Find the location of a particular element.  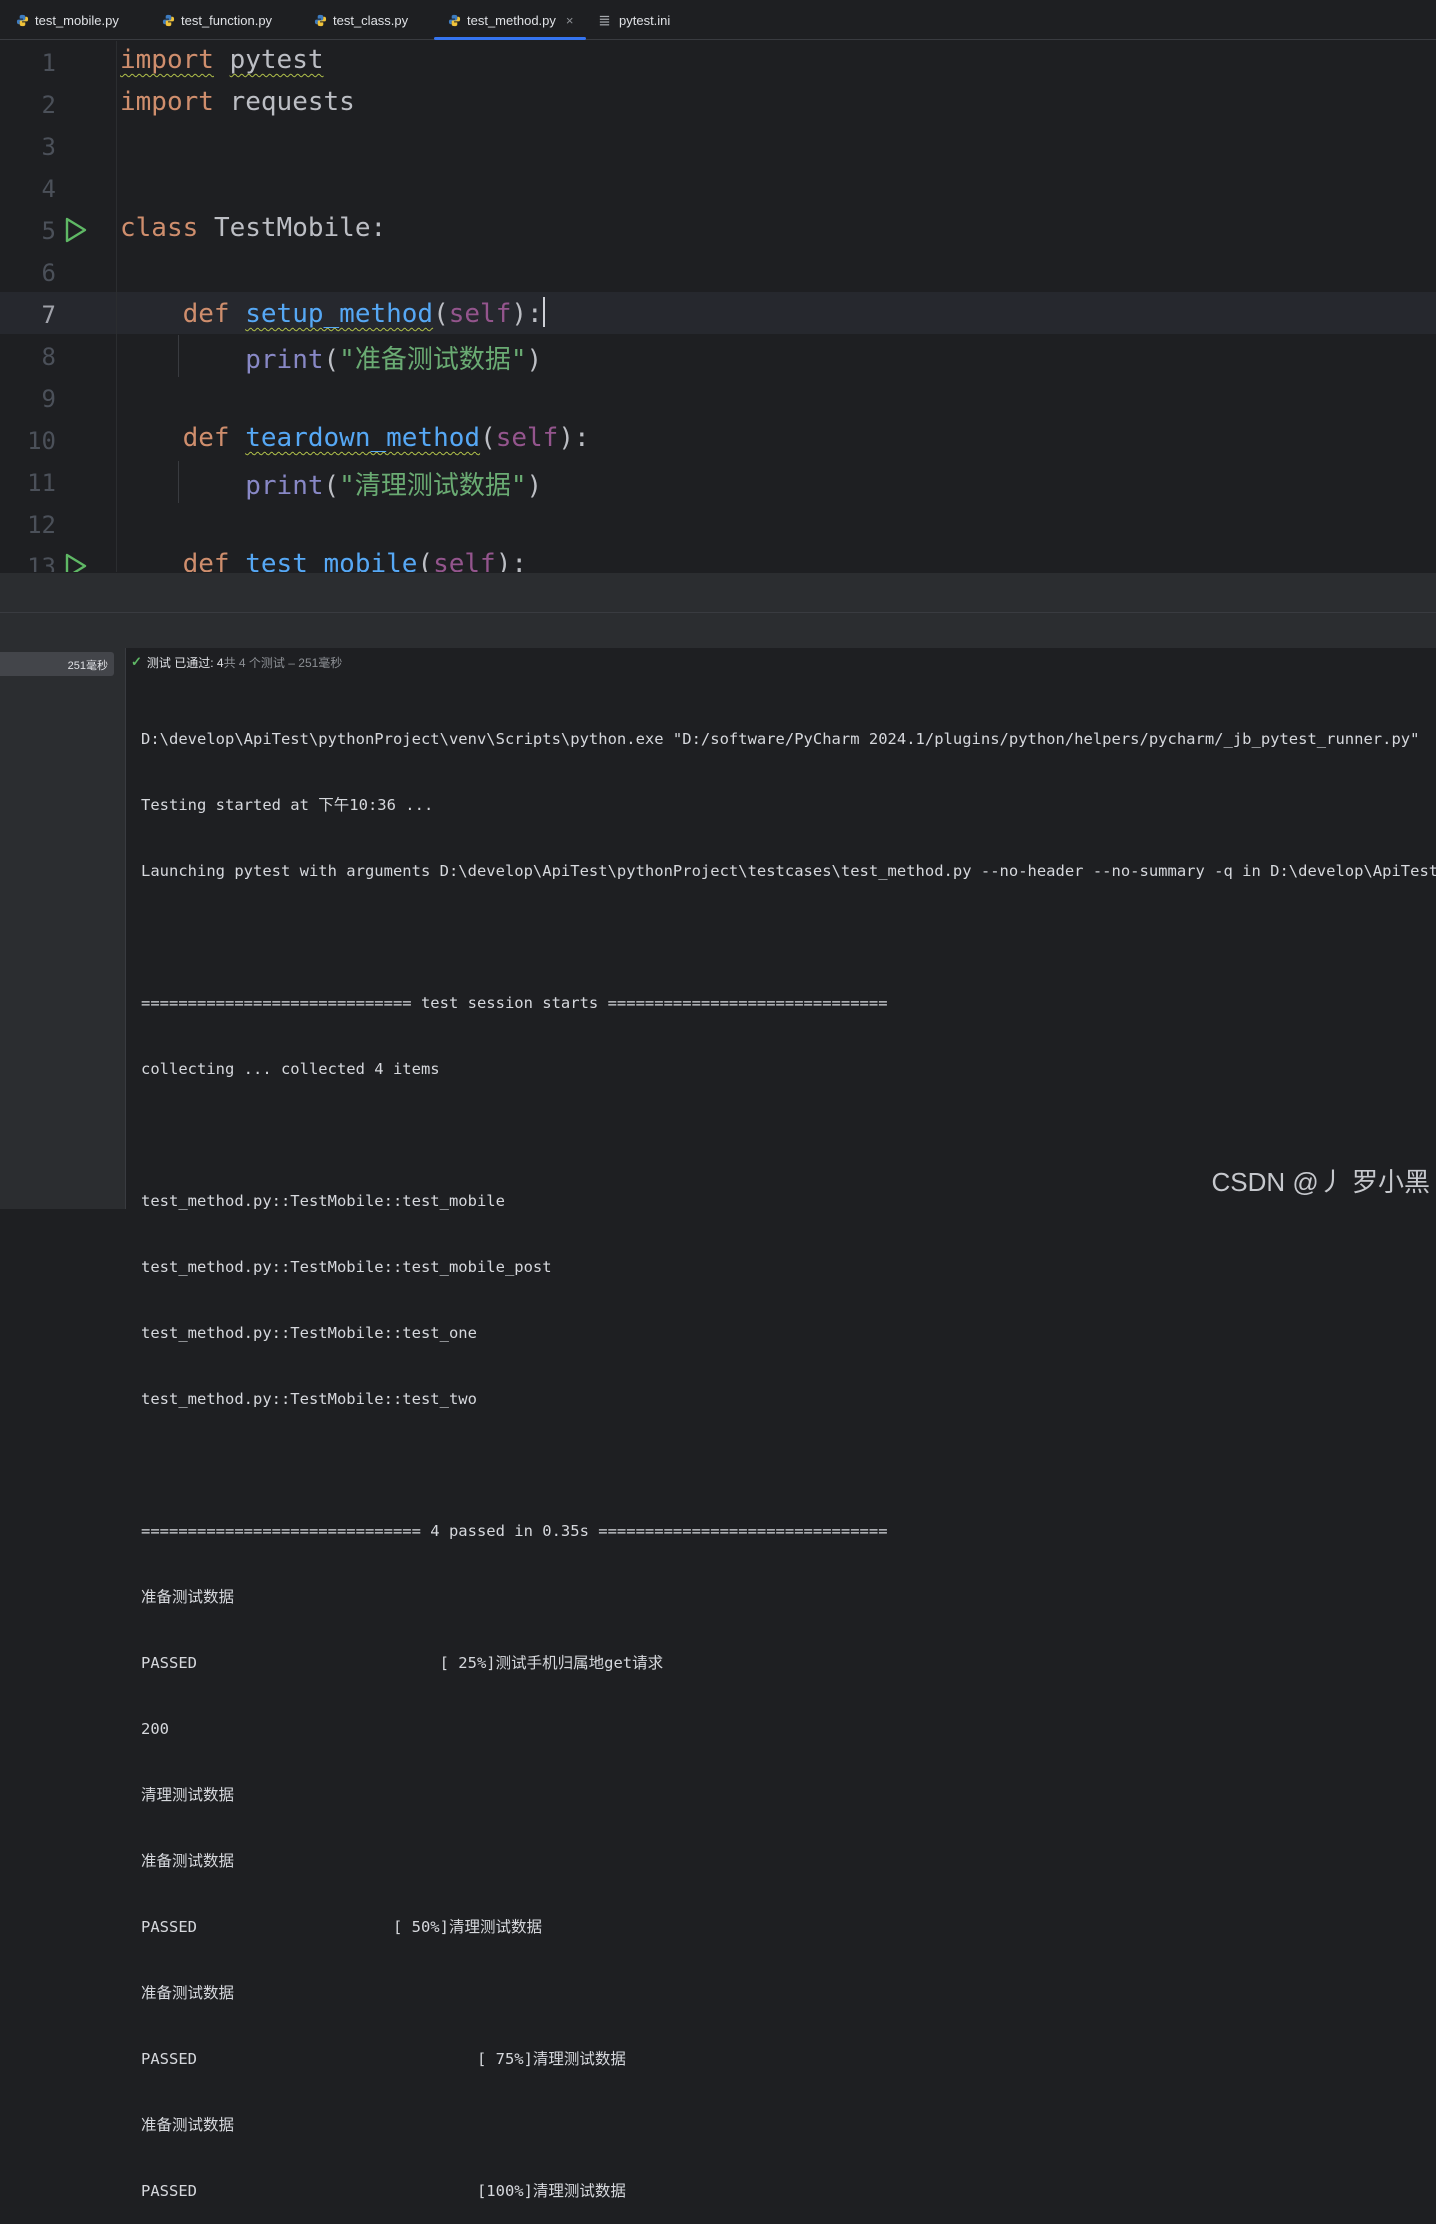

function-name: test_mobile is located at coordinates (331, 560).